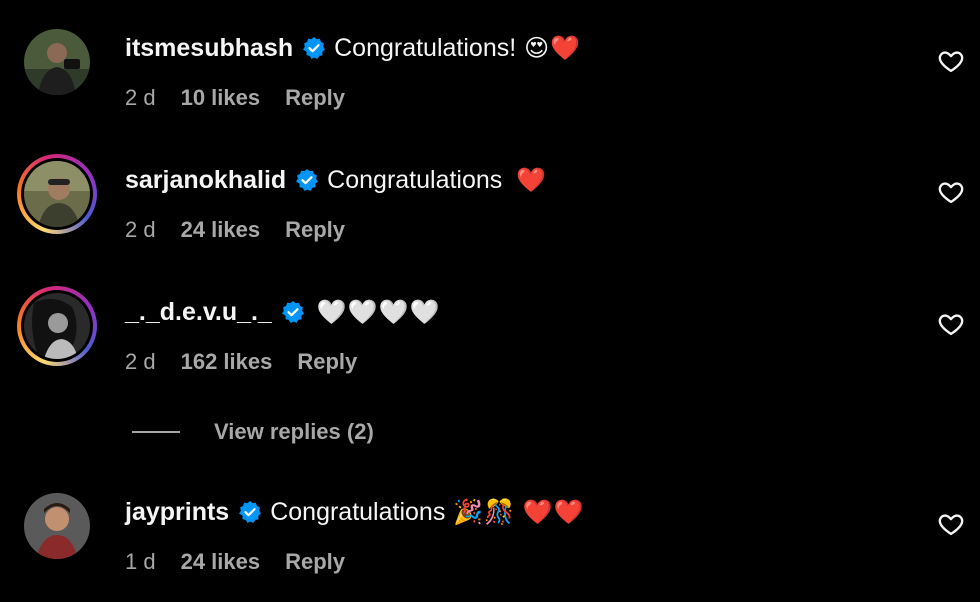 This screenshot has width=980, height=602. Describe the element at coordinates (294, 431) in the screenshot. I see `view-replies-label: View replies (2)` at that location.